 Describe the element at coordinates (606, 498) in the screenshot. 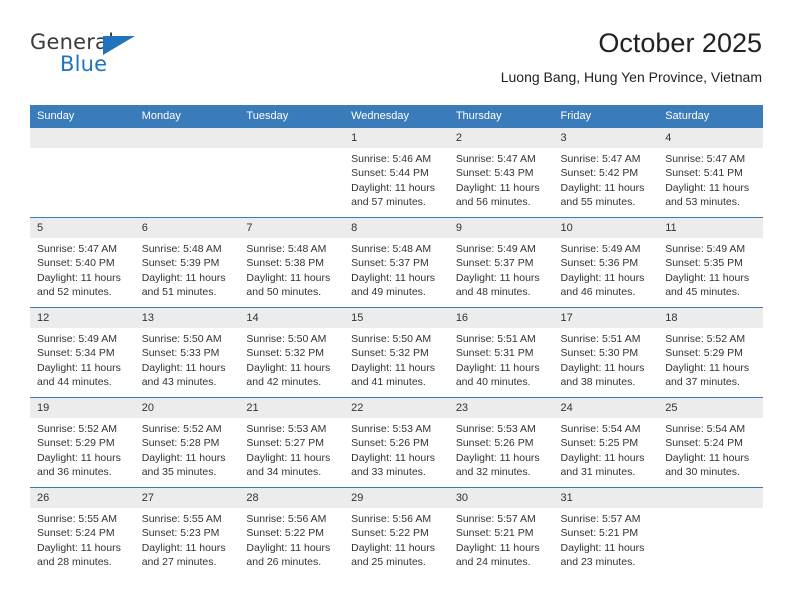

I see `day-number: 31` at that location.